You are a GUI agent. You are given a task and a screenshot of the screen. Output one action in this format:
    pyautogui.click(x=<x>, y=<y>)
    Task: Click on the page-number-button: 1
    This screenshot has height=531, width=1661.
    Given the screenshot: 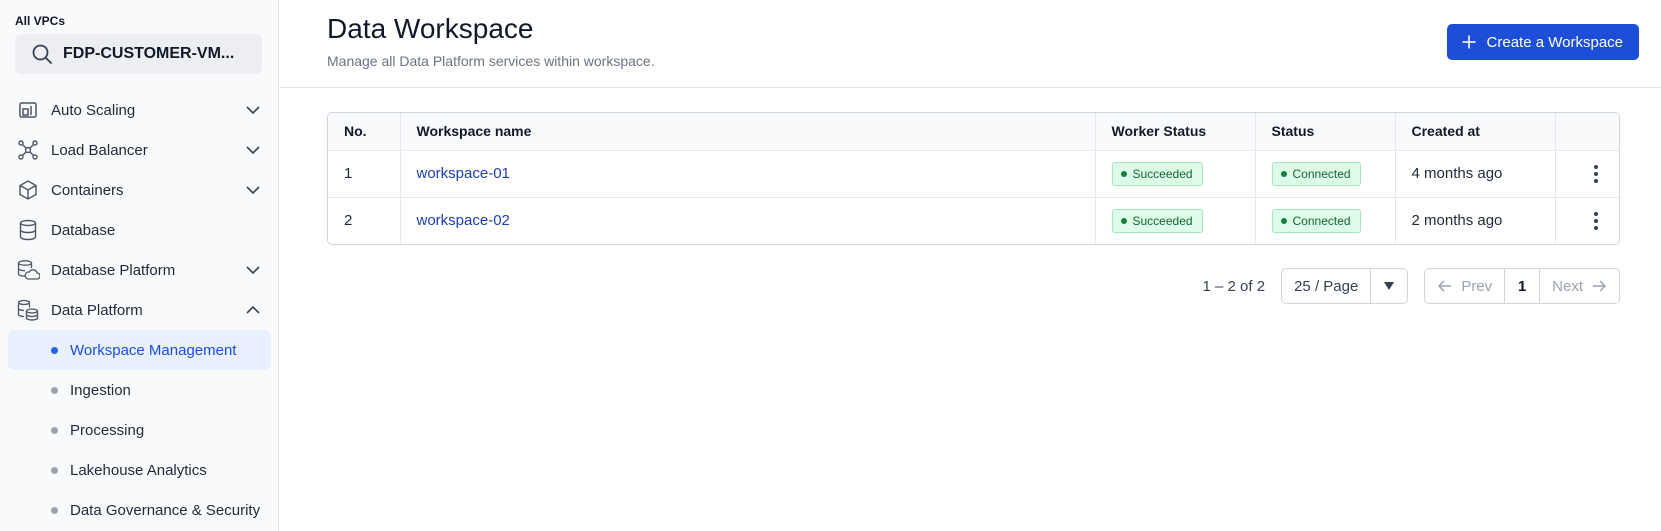 What is the action you would take?
    pyautogui.click(x=1522, y=286)
    